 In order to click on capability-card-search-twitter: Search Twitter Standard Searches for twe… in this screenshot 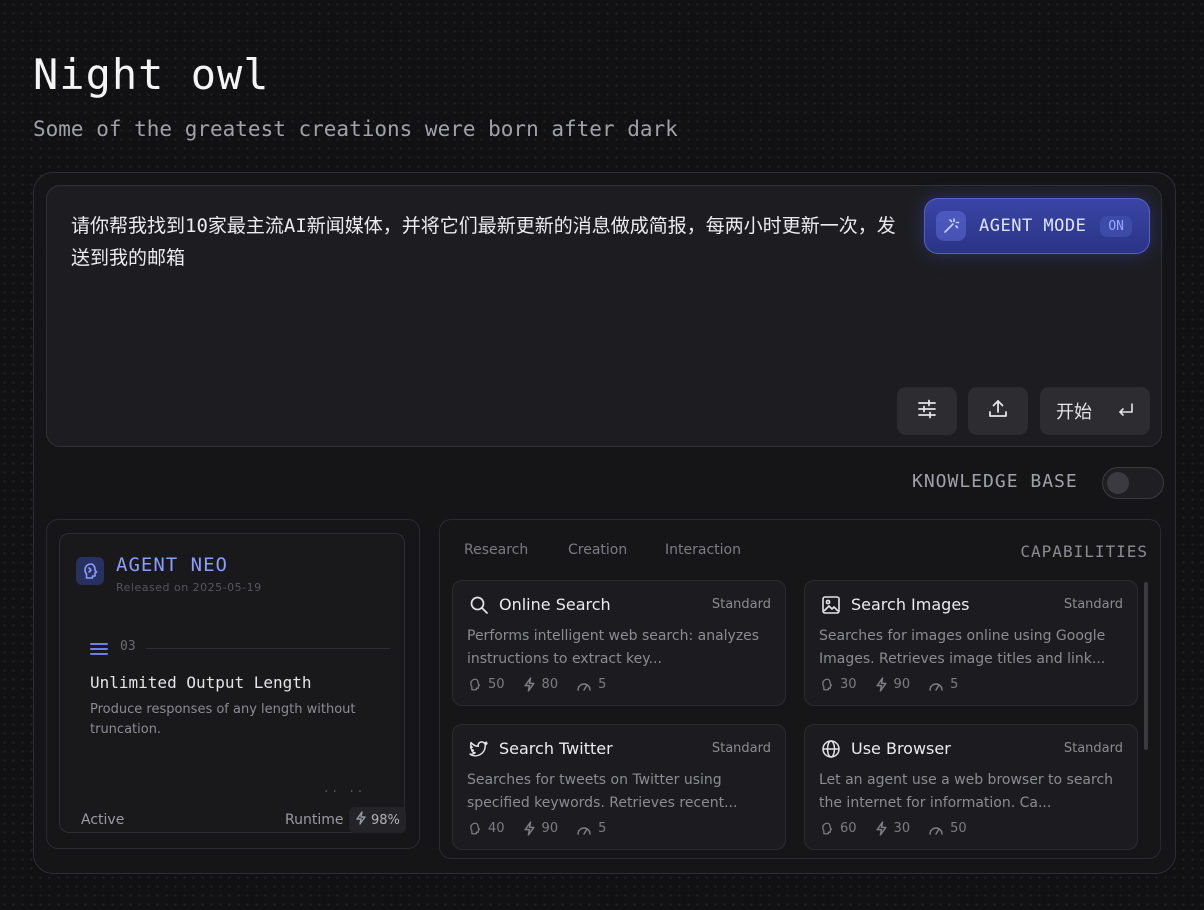, I will do `click(619, 787)`.